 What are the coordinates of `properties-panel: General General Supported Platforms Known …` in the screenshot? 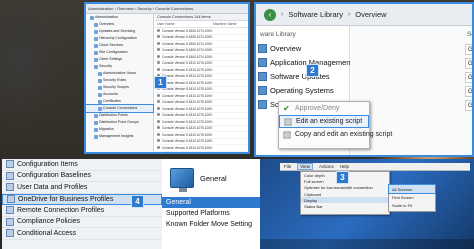 It's located at (211, 204).